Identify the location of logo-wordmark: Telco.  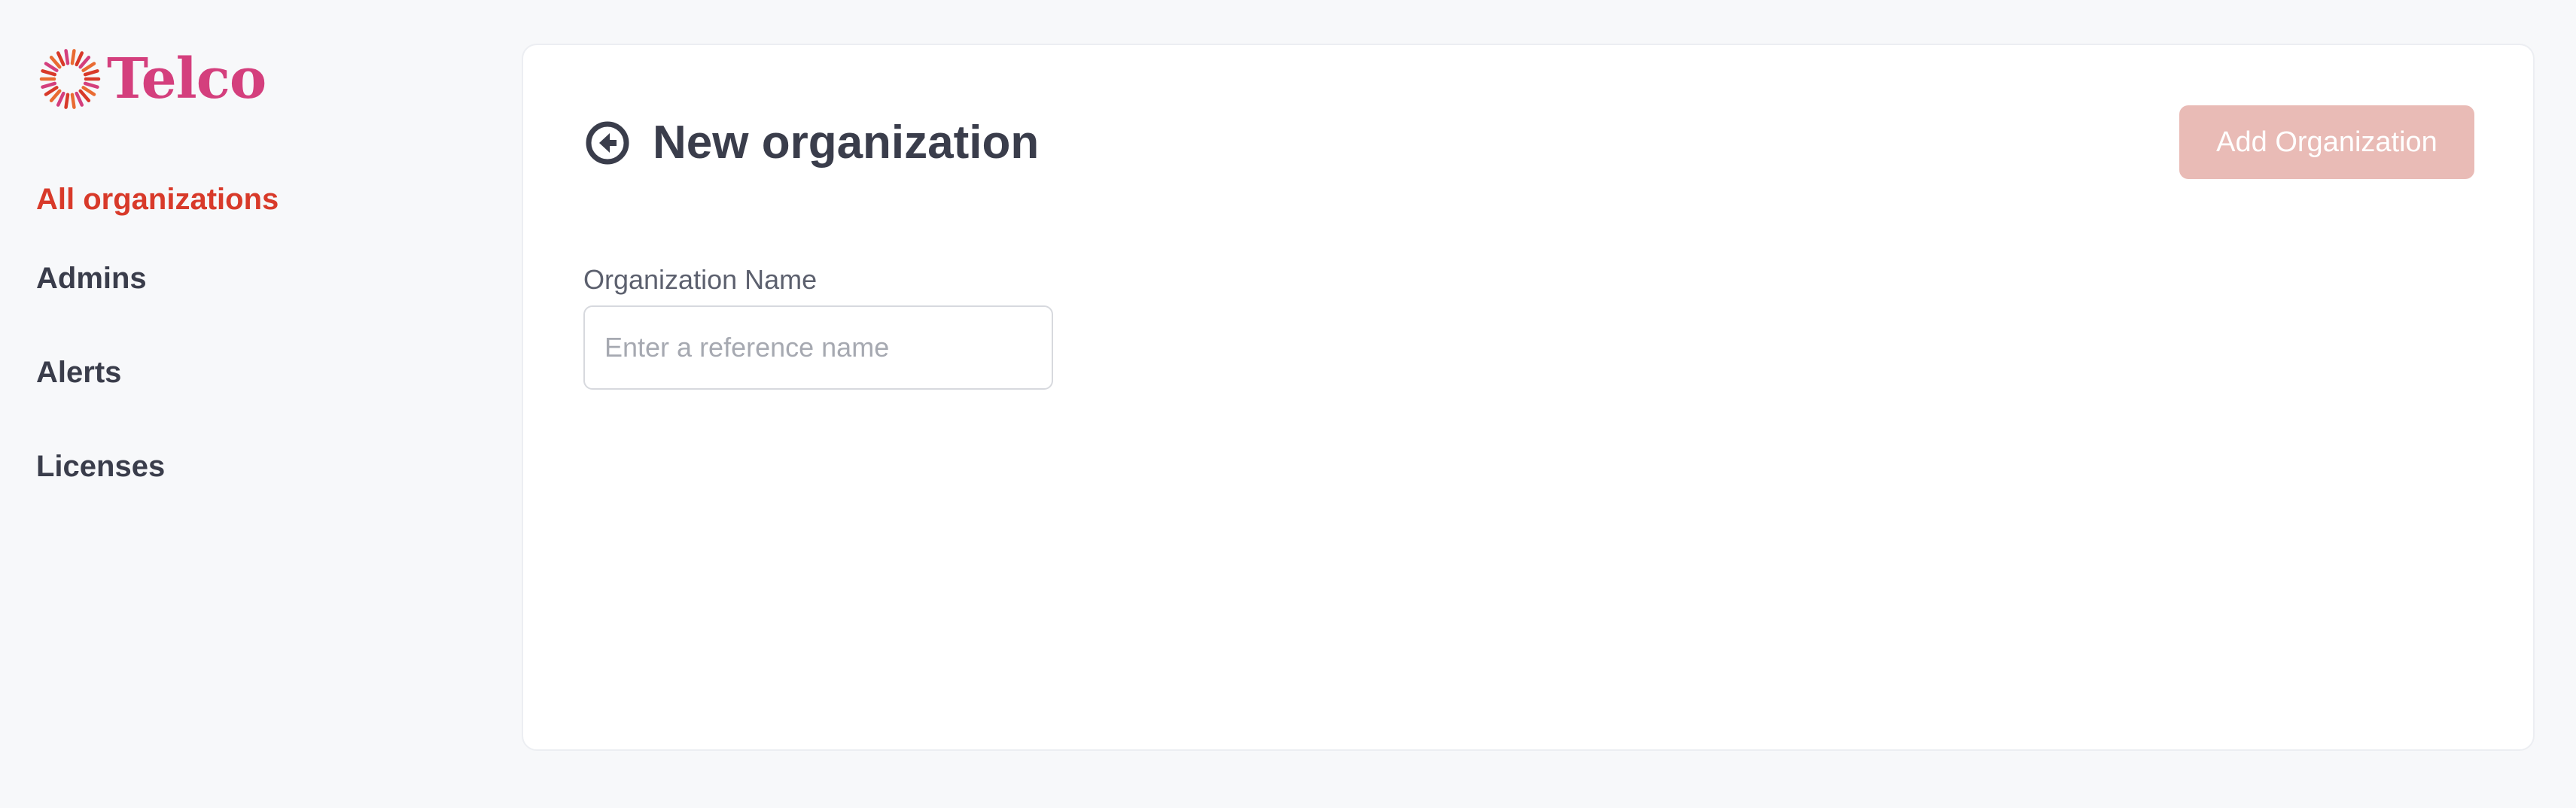
(187, 79).